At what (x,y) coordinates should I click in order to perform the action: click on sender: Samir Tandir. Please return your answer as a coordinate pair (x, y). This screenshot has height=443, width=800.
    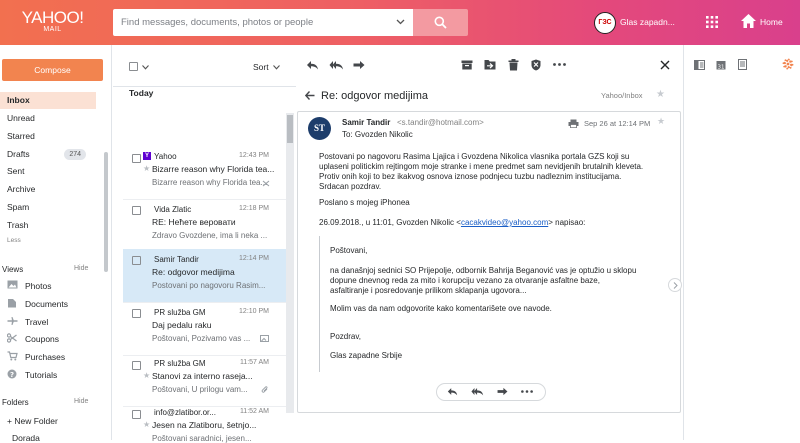
    Looking at the image, I should click on (176, 259).